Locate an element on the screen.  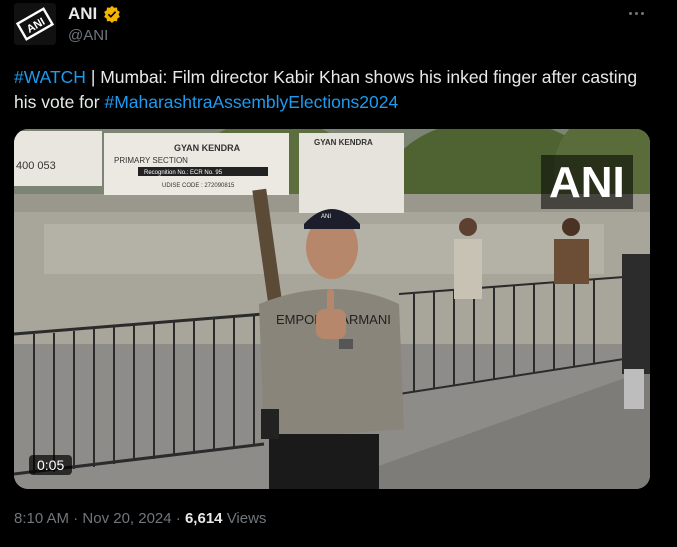
hashtag-maharashtra-elections: #MaharashtraAssemblyElections2024 is located at coordinates (251, 102).